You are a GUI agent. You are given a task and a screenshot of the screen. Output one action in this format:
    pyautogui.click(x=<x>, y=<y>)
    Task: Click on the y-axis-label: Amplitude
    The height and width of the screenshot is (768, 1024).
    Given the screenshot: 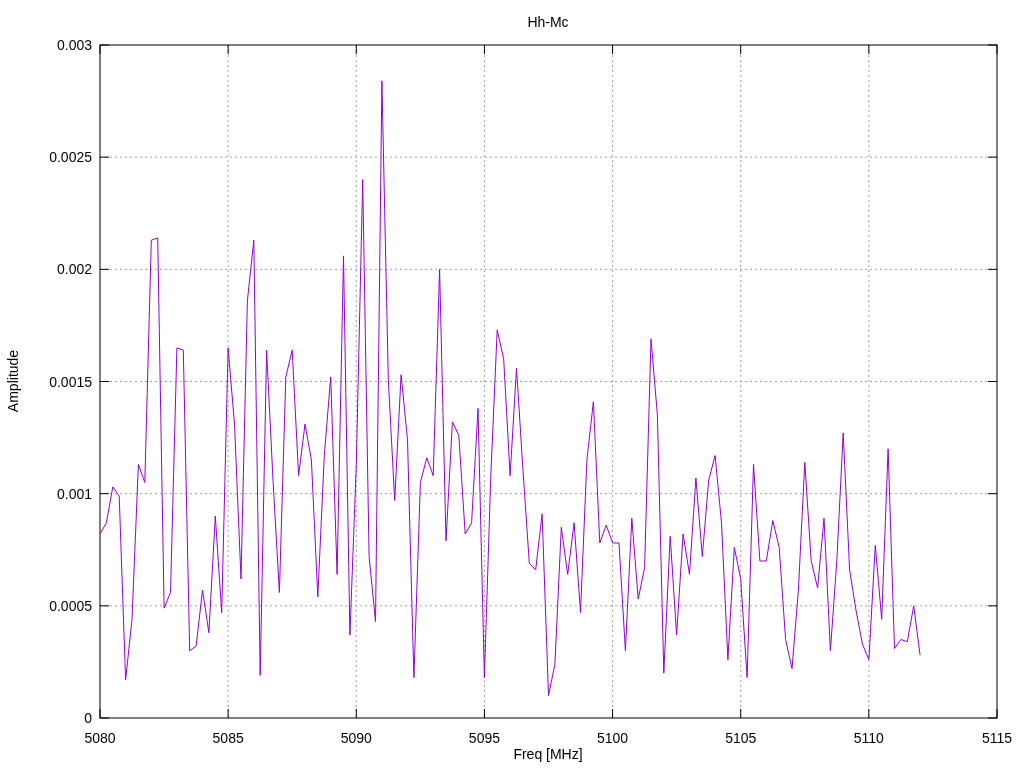 What is the action you would take?
    pyautogui.click(x=13, y=381)
    